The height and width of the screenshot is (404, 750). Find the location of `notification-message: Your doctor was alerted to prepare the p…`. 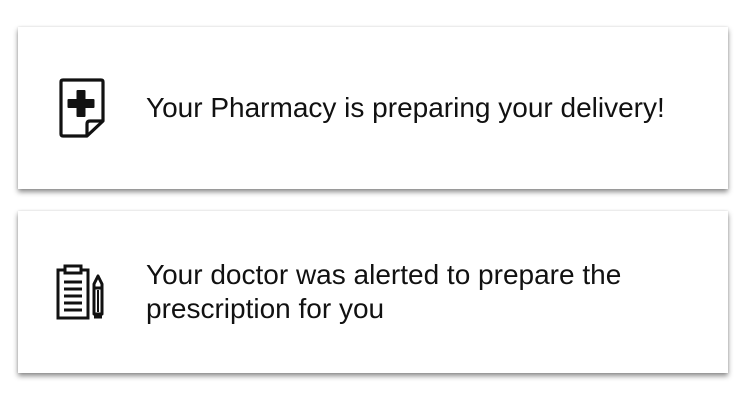

notification-message: Your doctor was alerted to prepare the p… is located at coordinates (384, 291).